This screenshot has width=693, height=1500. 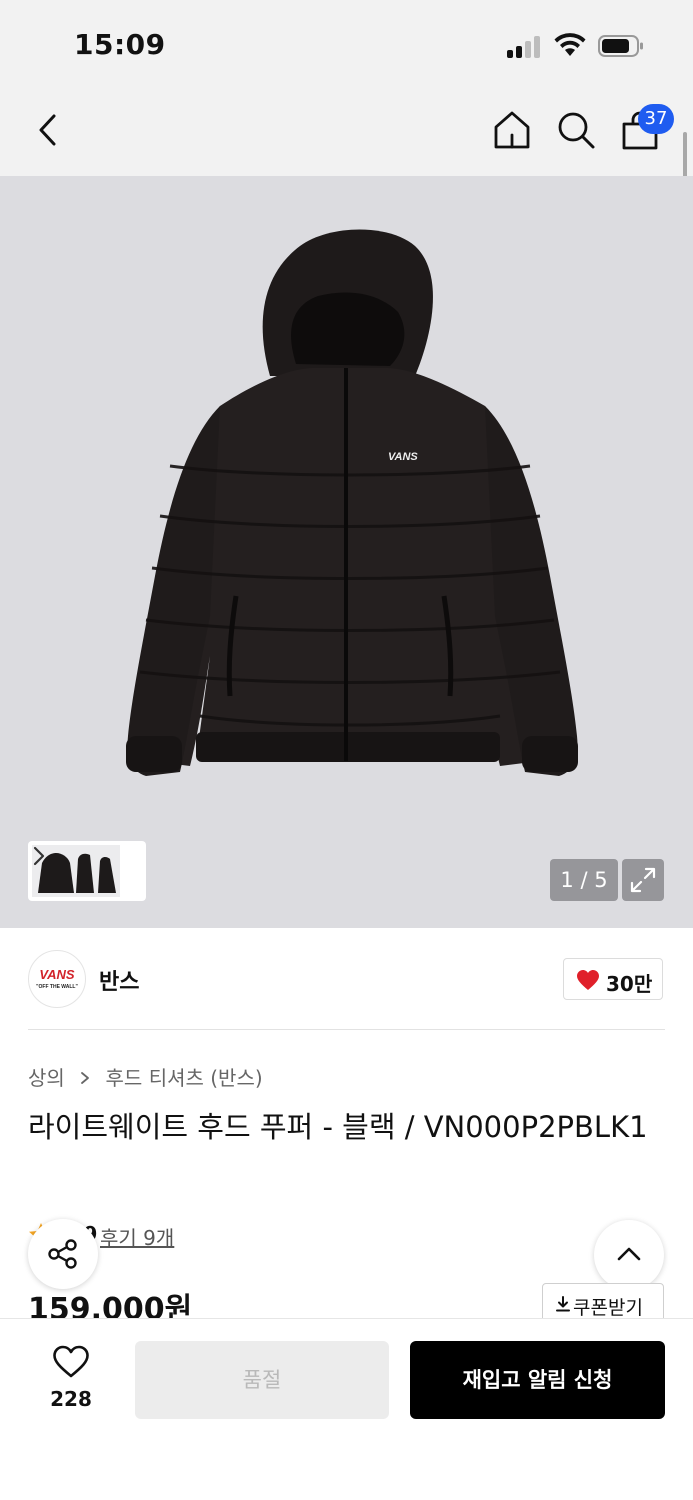 I want to click on back-icon, so click(x=50, y=130).